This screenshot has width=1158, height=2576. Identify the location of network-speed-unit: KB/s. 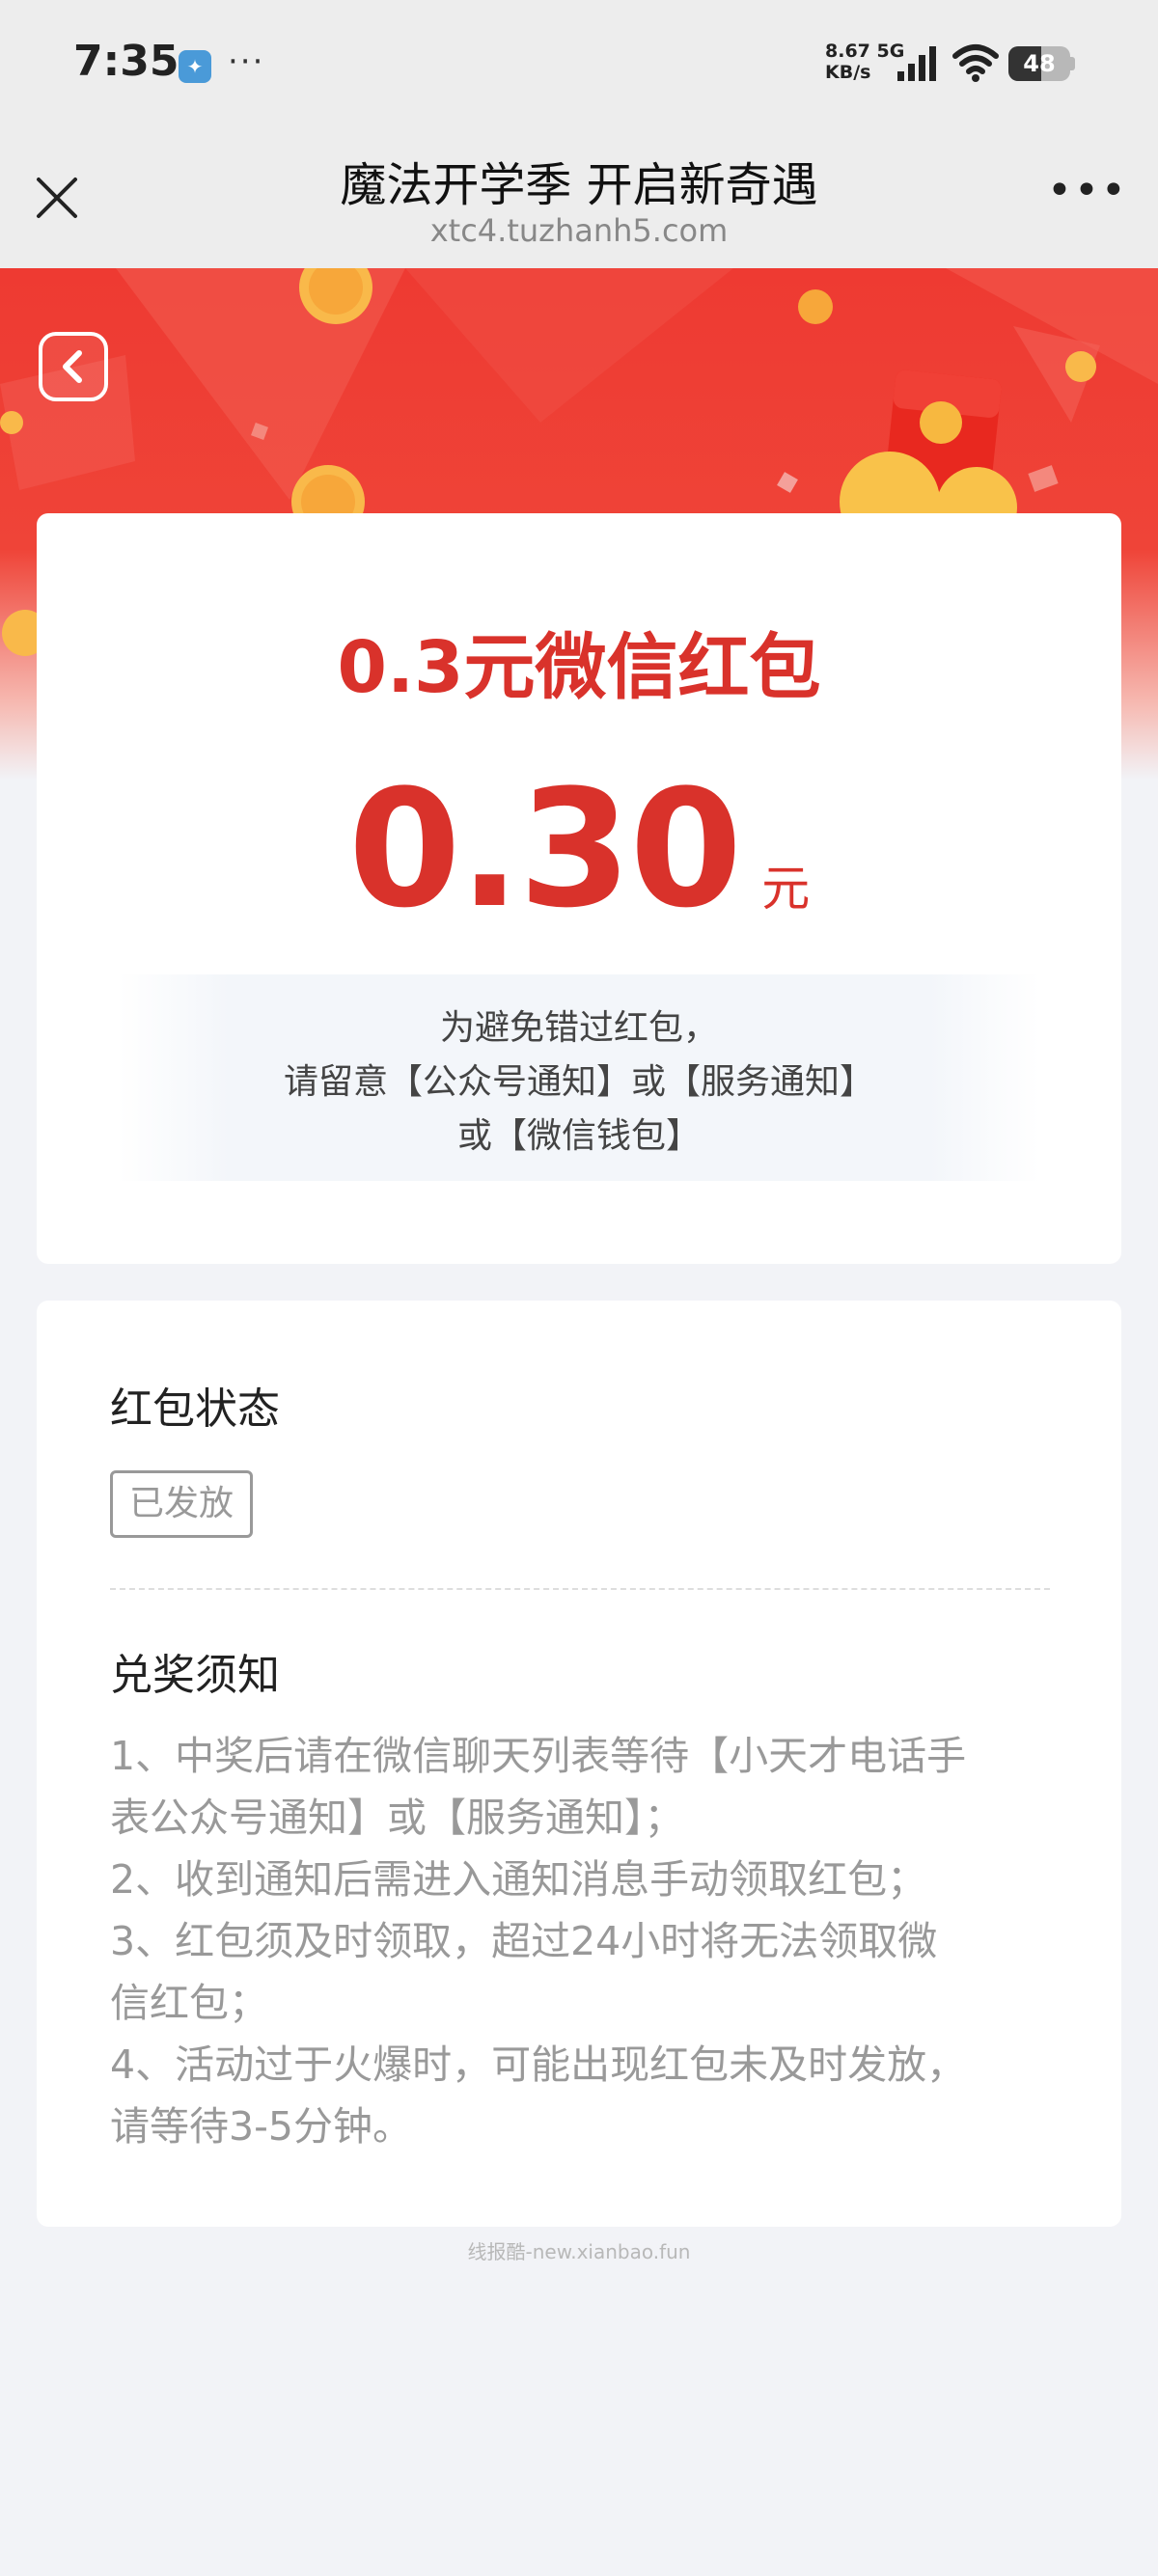
(848, 72).